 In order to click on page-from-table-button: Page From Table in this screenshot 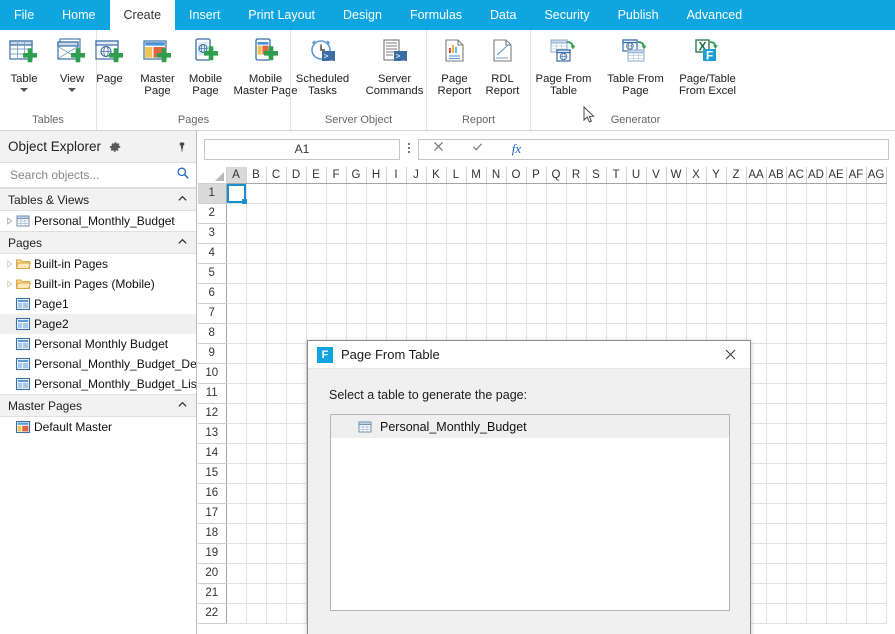, I will do `click(564, 65)`.